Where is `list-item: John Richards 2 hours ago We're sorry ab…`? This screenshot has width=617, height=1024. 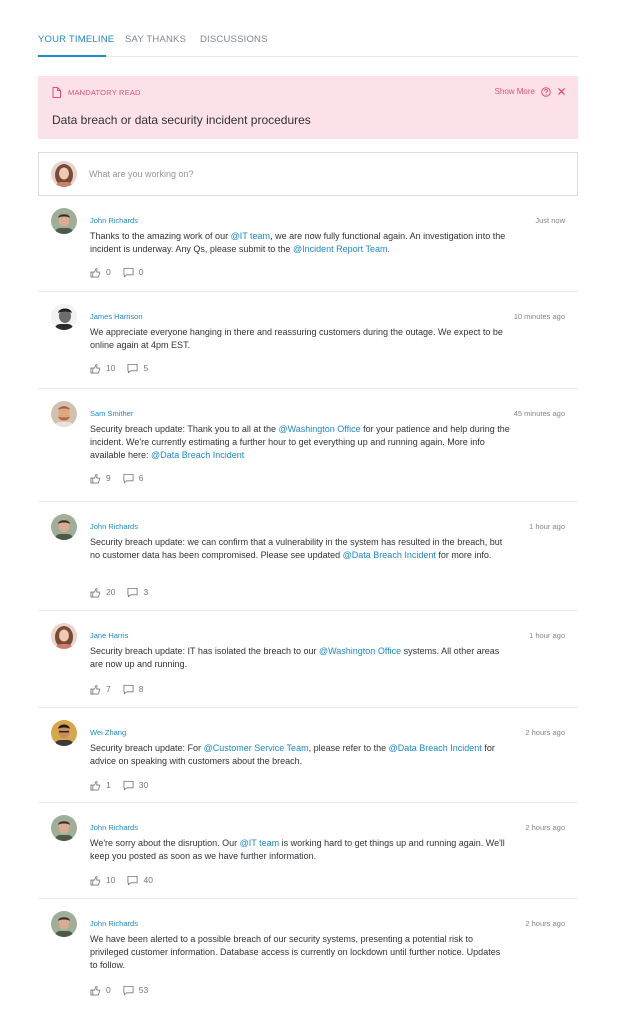 list-item: John Richards 2 hours ago We're sorry ab… is located at coordinates (308, 851).